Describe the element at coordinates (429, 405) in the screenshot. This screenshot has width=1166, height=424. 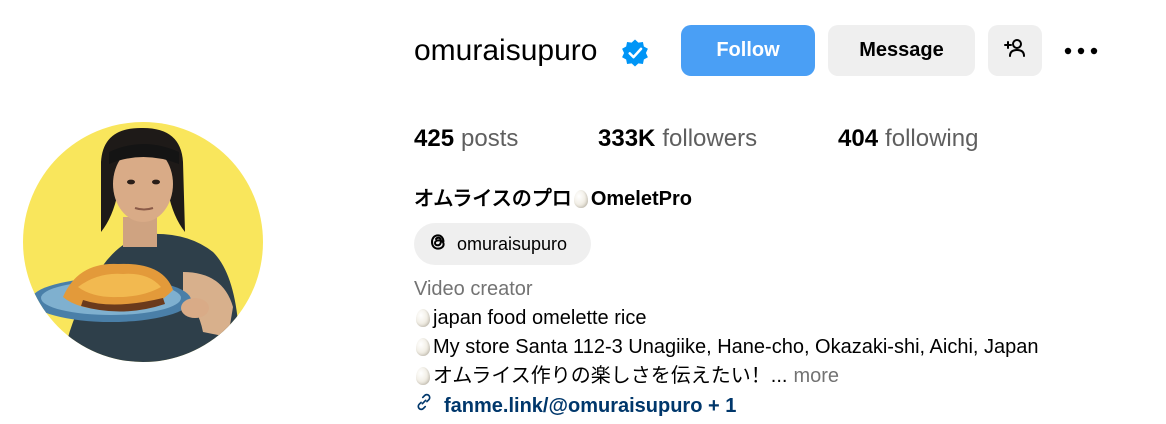
I see `link-icon` at that location.